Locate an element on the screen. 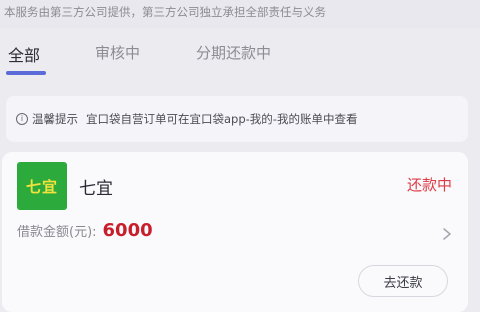  tip-banner: i 温馨提示 宜口袋自营订单可在宜口袋app-我的-我的账单中查看 is located at coordinates (237, 119).